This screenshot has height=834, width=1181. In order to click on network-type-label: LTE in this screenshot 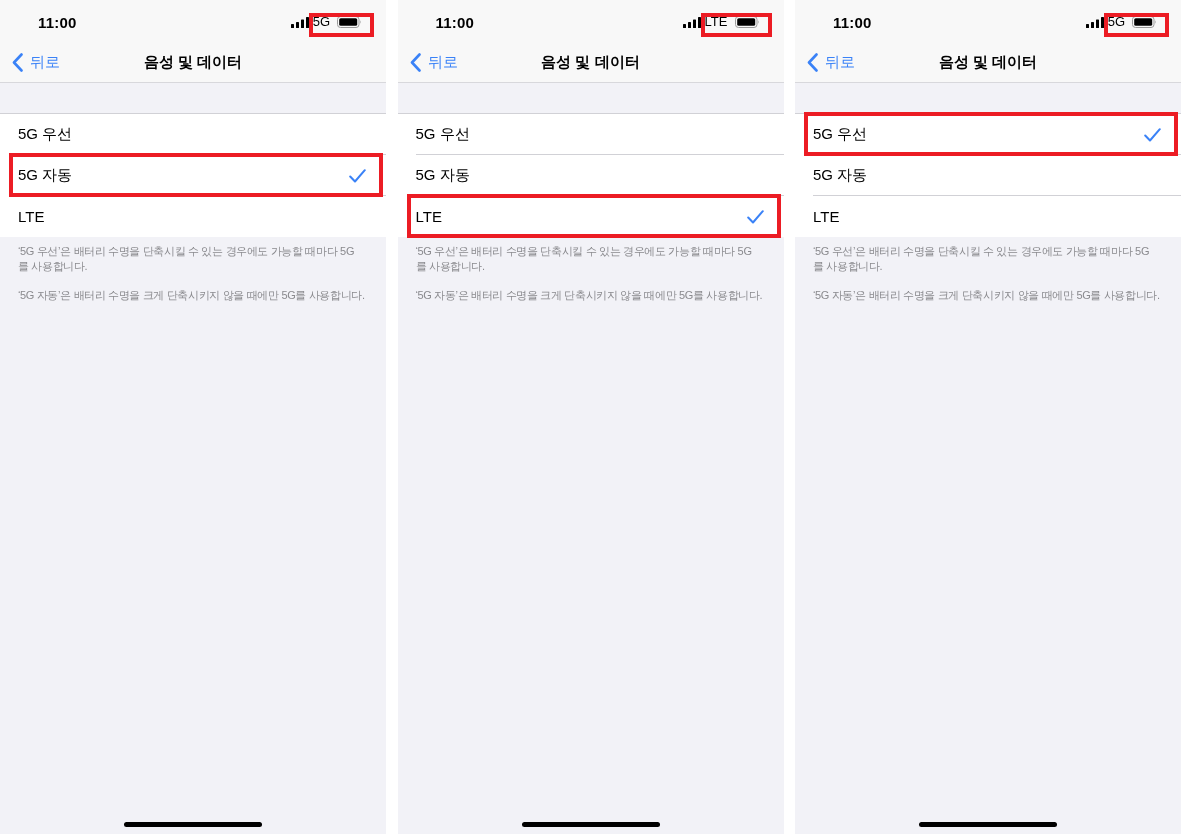, I will do `click(716, 22)`.